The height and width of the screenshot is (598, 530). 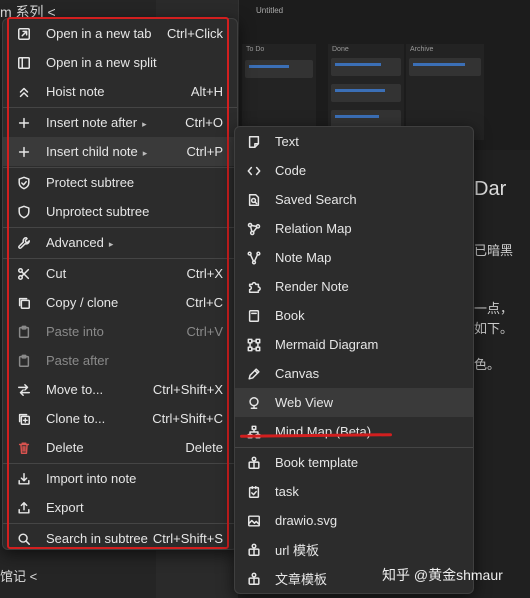 What do you see at coordinates (120, 360) in the screenshot?
I see `paste-after-item: Paste after` at bounding box center [120, 360].